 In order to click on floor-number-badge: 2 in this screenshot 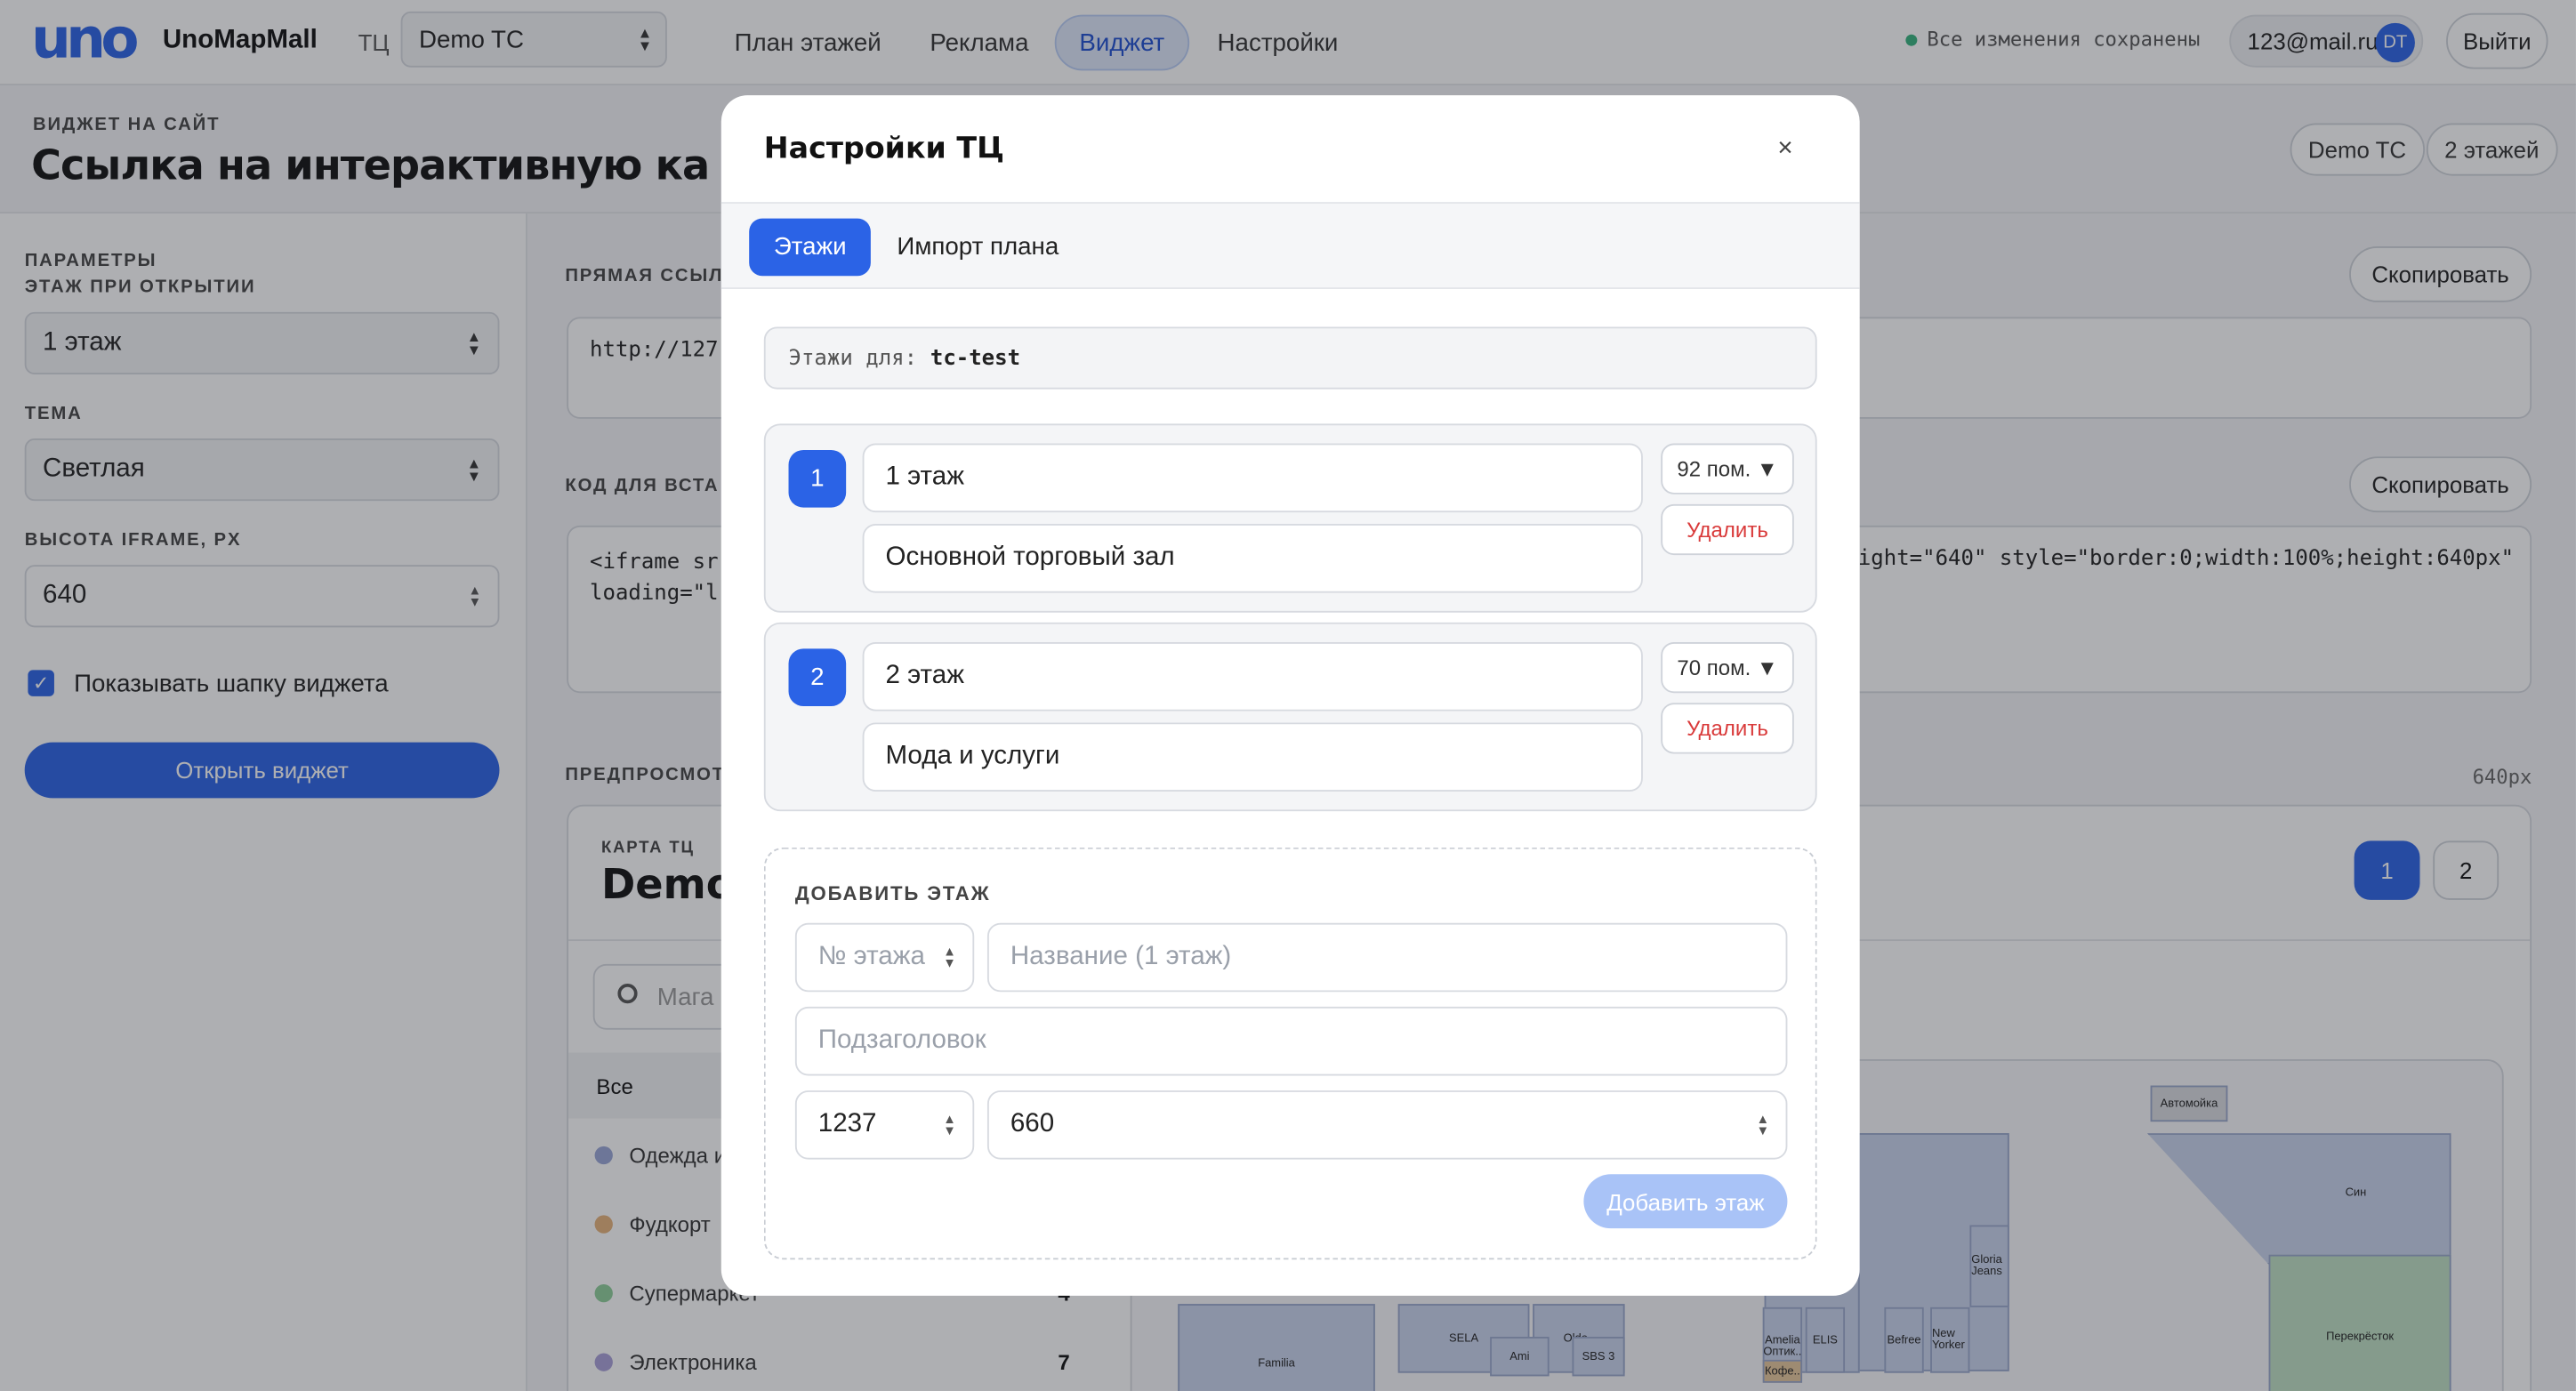, I will do `click(817, 677)`.